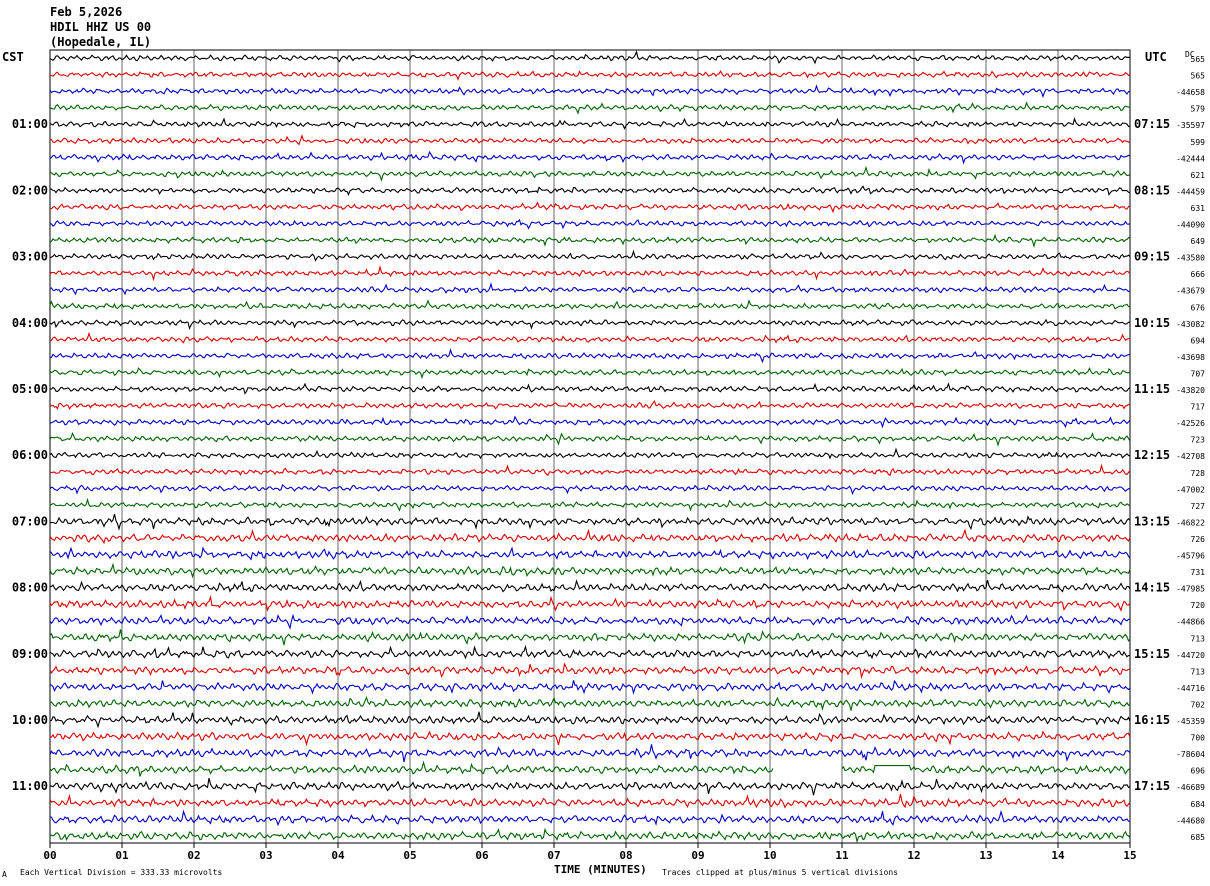 The height and width of the screenshot is (886, 1210). What do you see at coordinates (1156, 57) in the screenshot?
I see `right-timezone-label: UTC` at bounding box center [1156, 57].